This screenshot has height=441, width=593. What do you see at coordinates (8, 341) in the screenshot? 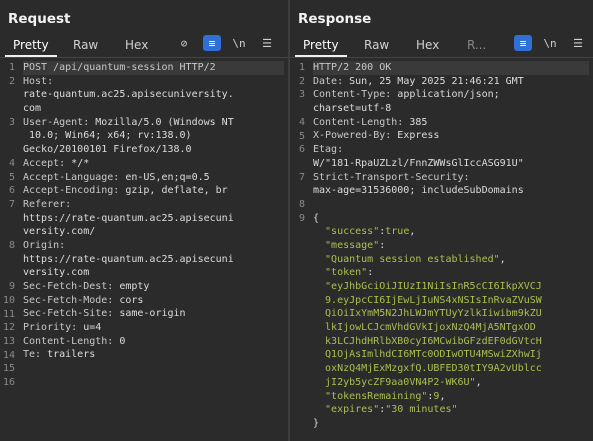
I see `line-number: 13` at bounding box center [8, 341].